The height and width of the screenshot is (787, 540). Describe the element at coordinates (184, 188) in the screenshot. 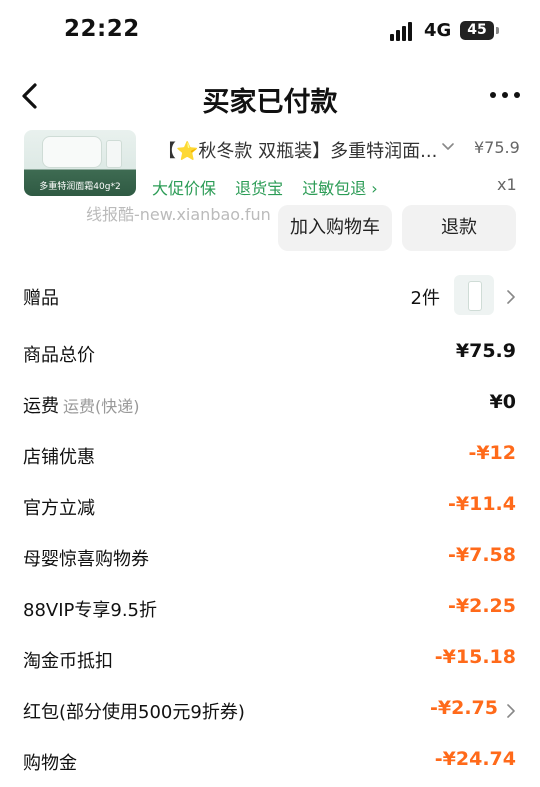

I see `promo-tag-price-protect: 大促价保` at that location.